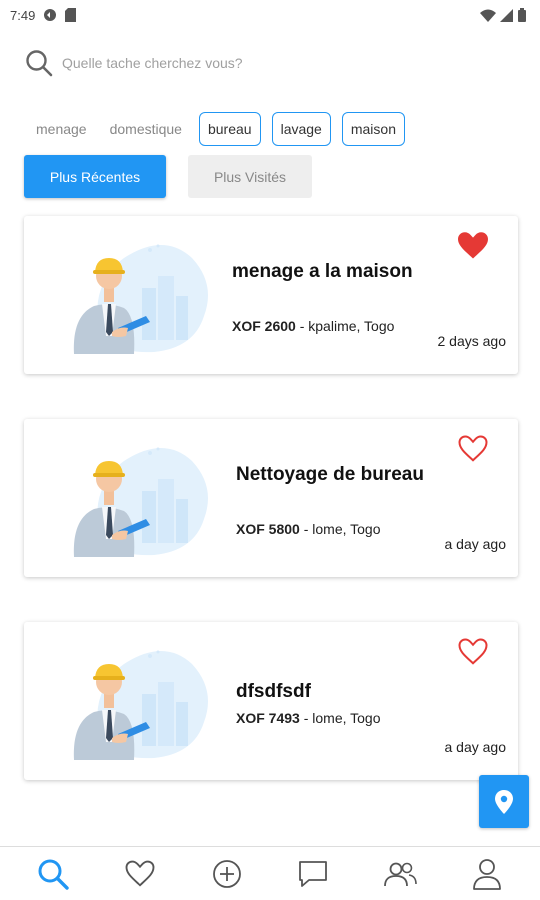 The image size is (540, 900). Describe the element at coordinates (61, 129) in the screenshot. I see `chip-menage: menage` at that location.